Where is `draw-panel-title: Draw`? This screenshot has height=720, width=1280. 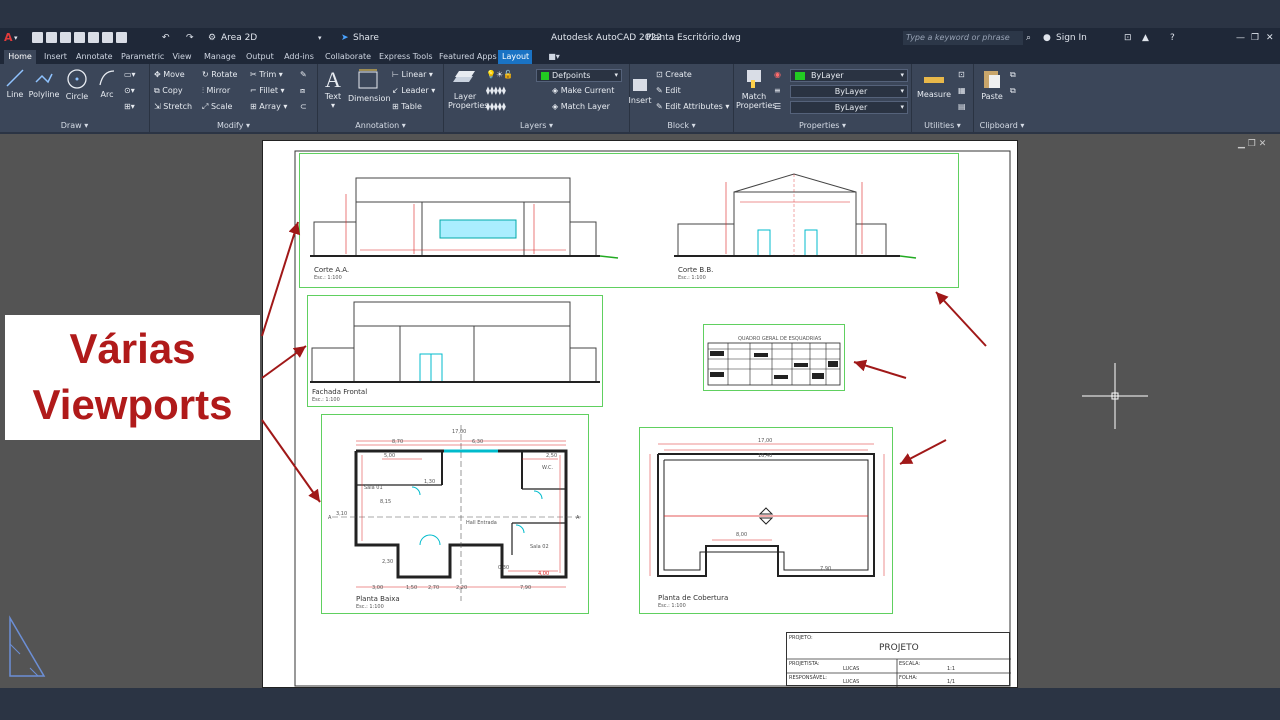
draw-panel-title: Draw is located at coordinates (74, 125).